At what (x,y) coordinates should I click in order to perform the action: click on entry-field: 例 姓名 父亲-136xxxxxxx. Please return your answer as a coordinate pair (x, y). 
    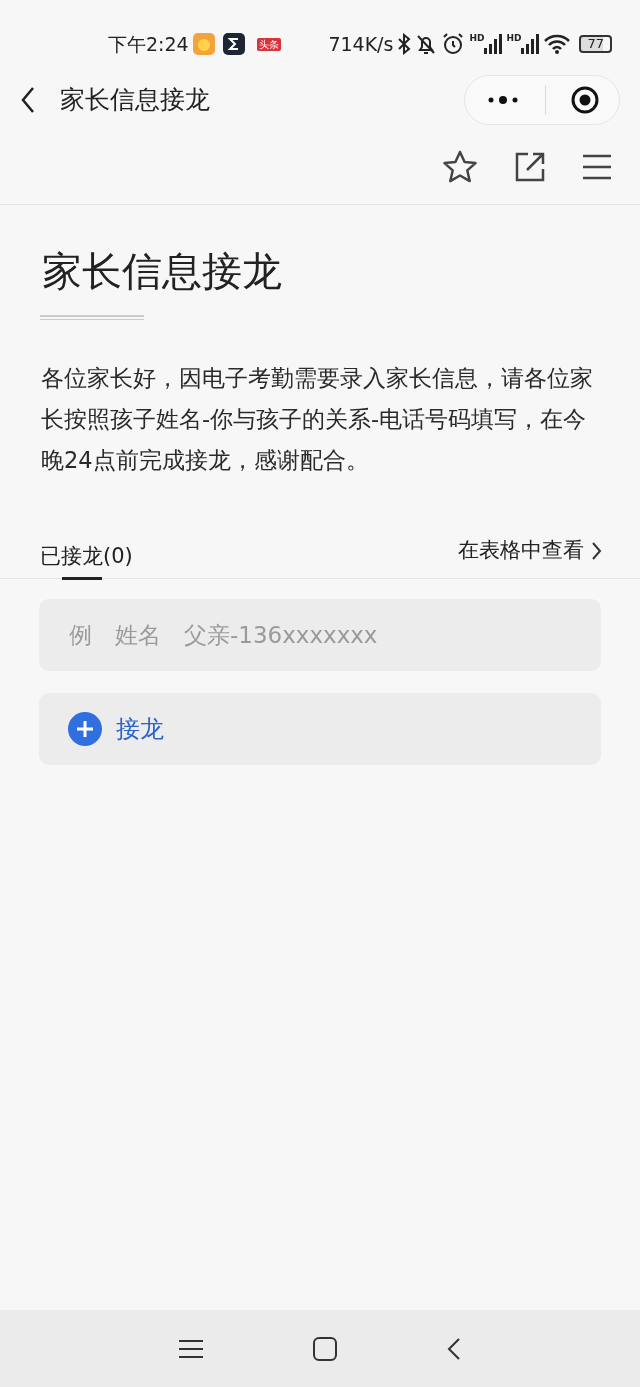
    Looking at the image, I should click on (320, 635).